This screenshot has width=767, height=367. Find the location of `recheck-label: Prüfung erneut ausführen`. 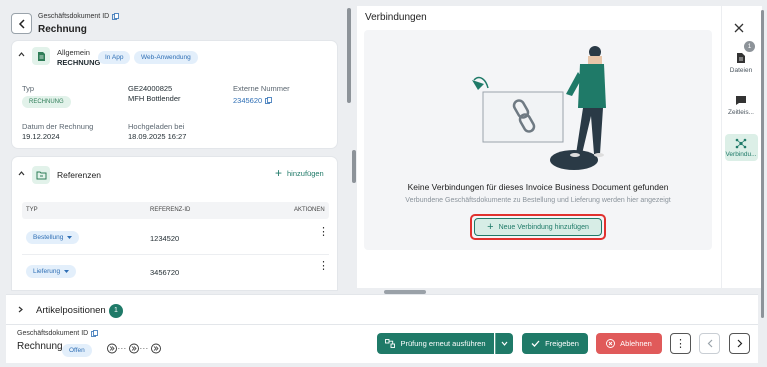

recheck-label: Prüfung erneut ausführen is located at coordinates (443, 343).